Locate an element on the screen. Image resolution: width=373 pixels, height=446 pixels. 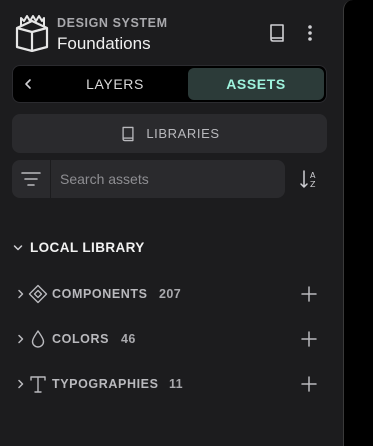
group-label: TYPOGRAPHIES is located at coordinates (105, 384).